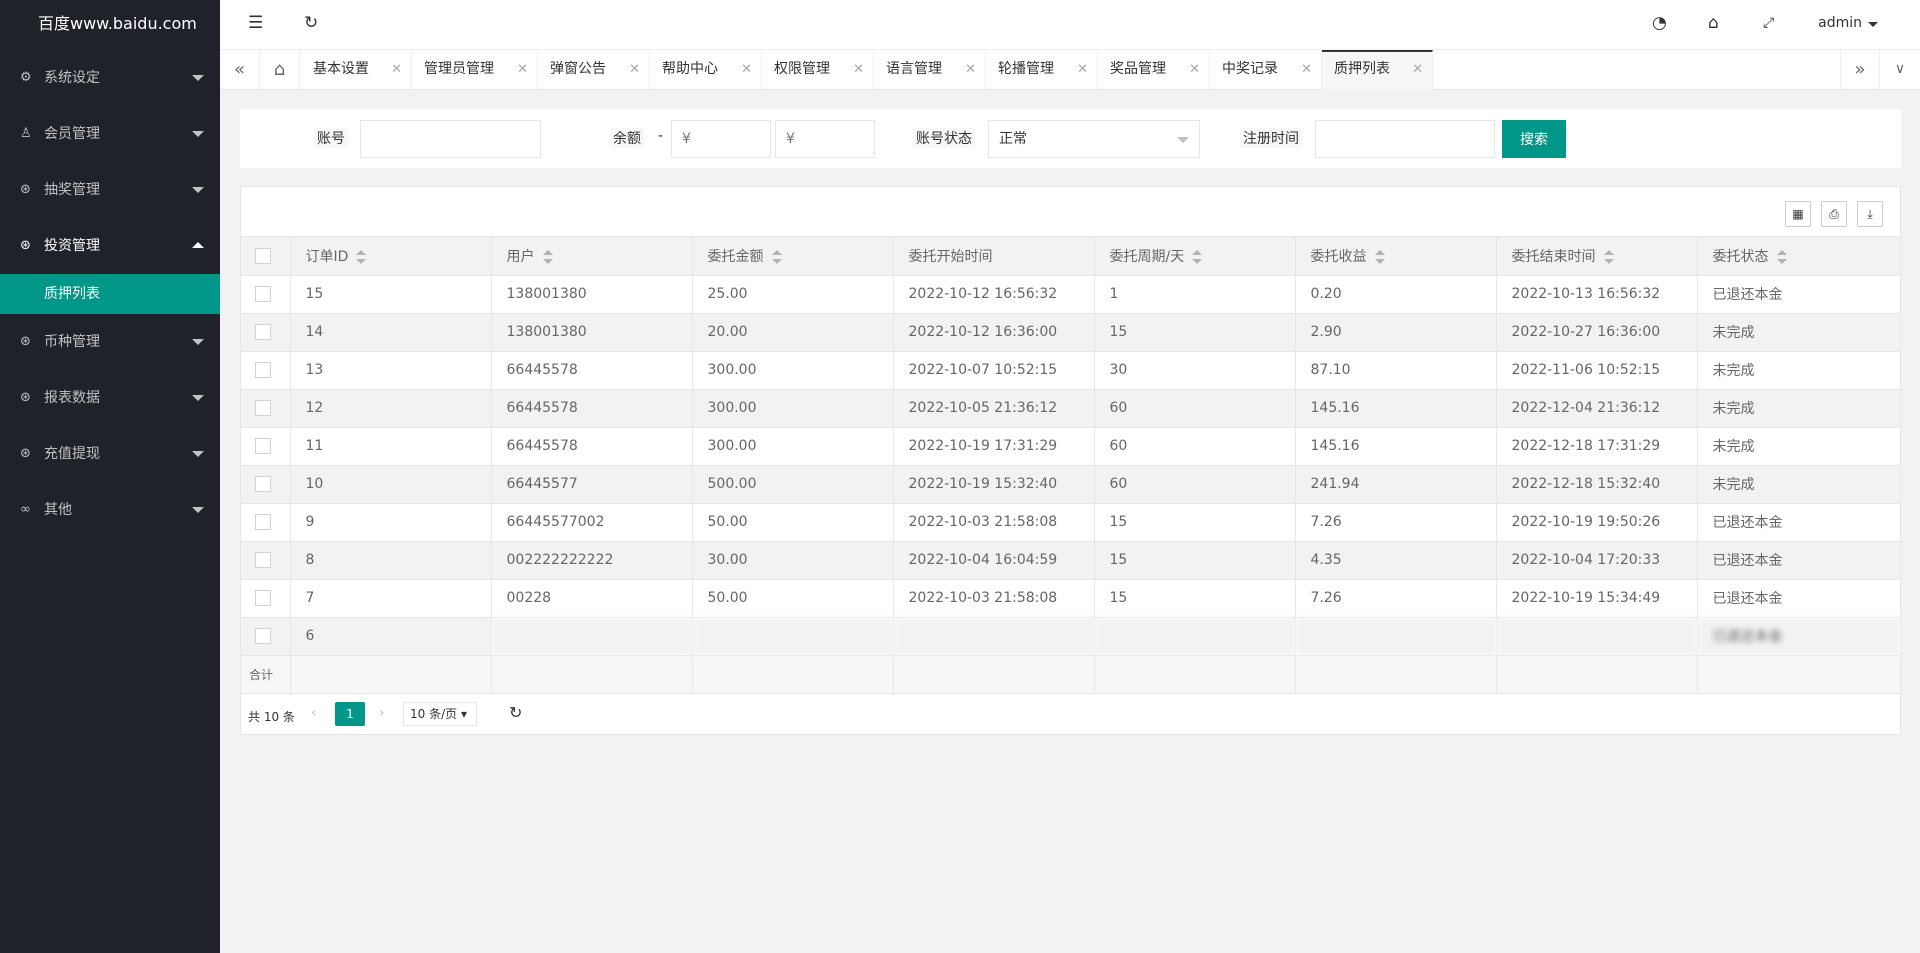  I want to click on sidebar-item-system: ⚙ 系统设定, so click(110, 78).